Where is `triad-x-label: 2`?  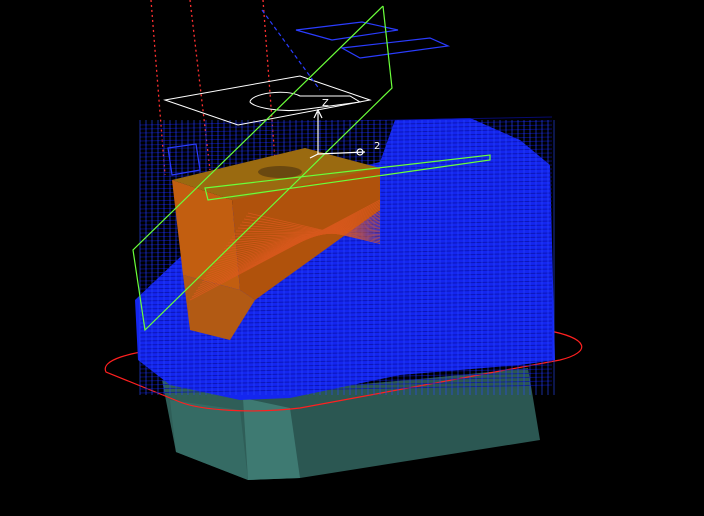
triad-x-label: 2 is located at coordinates (377, 146).